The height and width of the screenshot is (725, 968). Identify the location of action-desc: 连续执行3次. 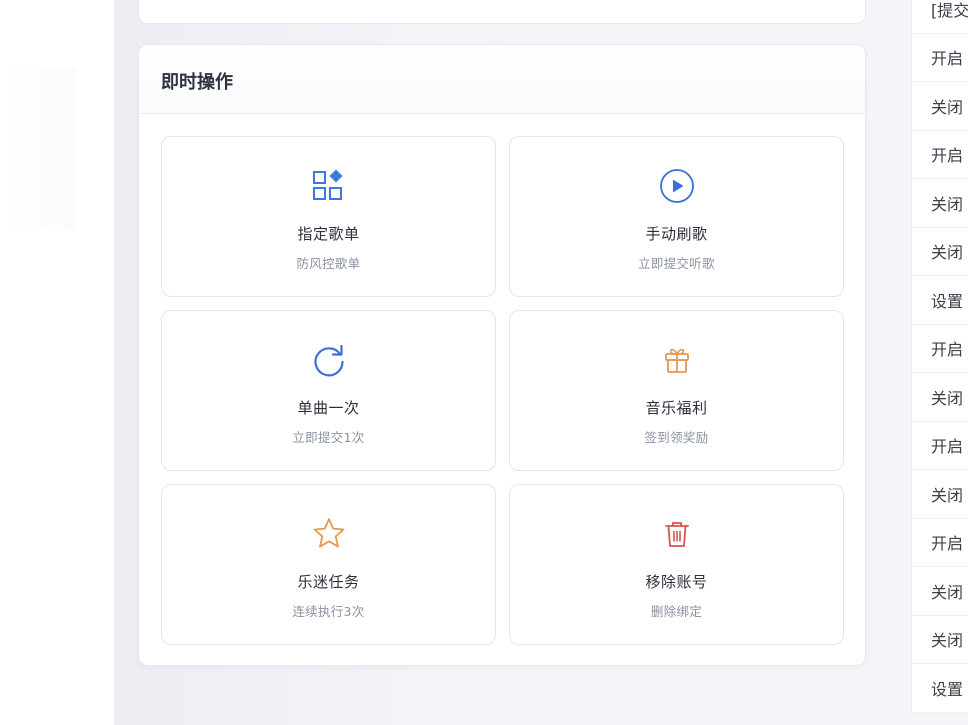
(328, 611).